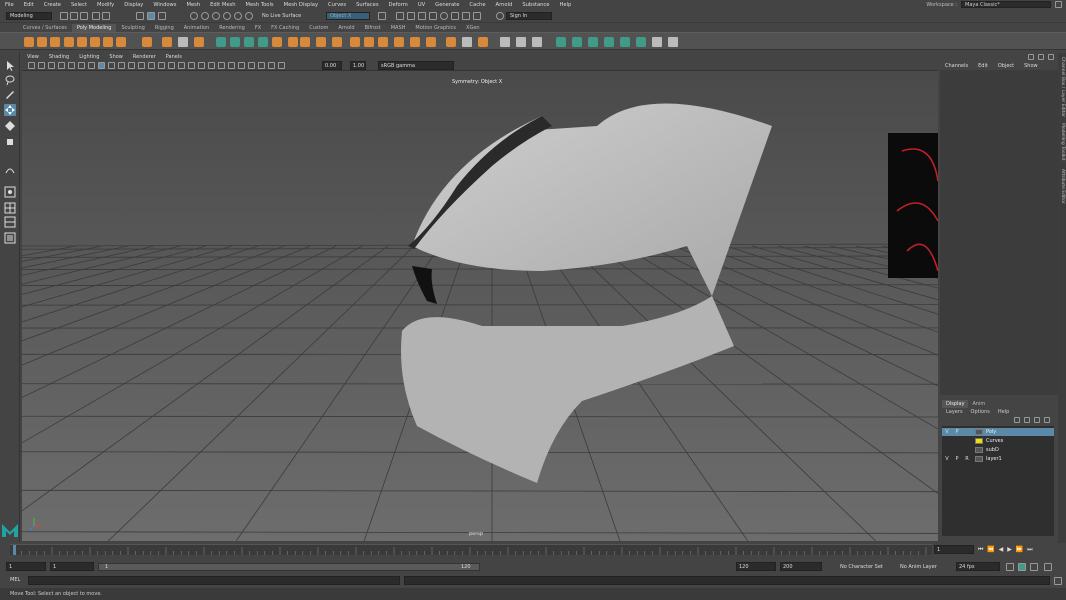 The width and height of the screenshot is (1066, 600). Describe the element at coordinates (10, 222) in the screenshot. I see `two-view-layout-icon` at that location.